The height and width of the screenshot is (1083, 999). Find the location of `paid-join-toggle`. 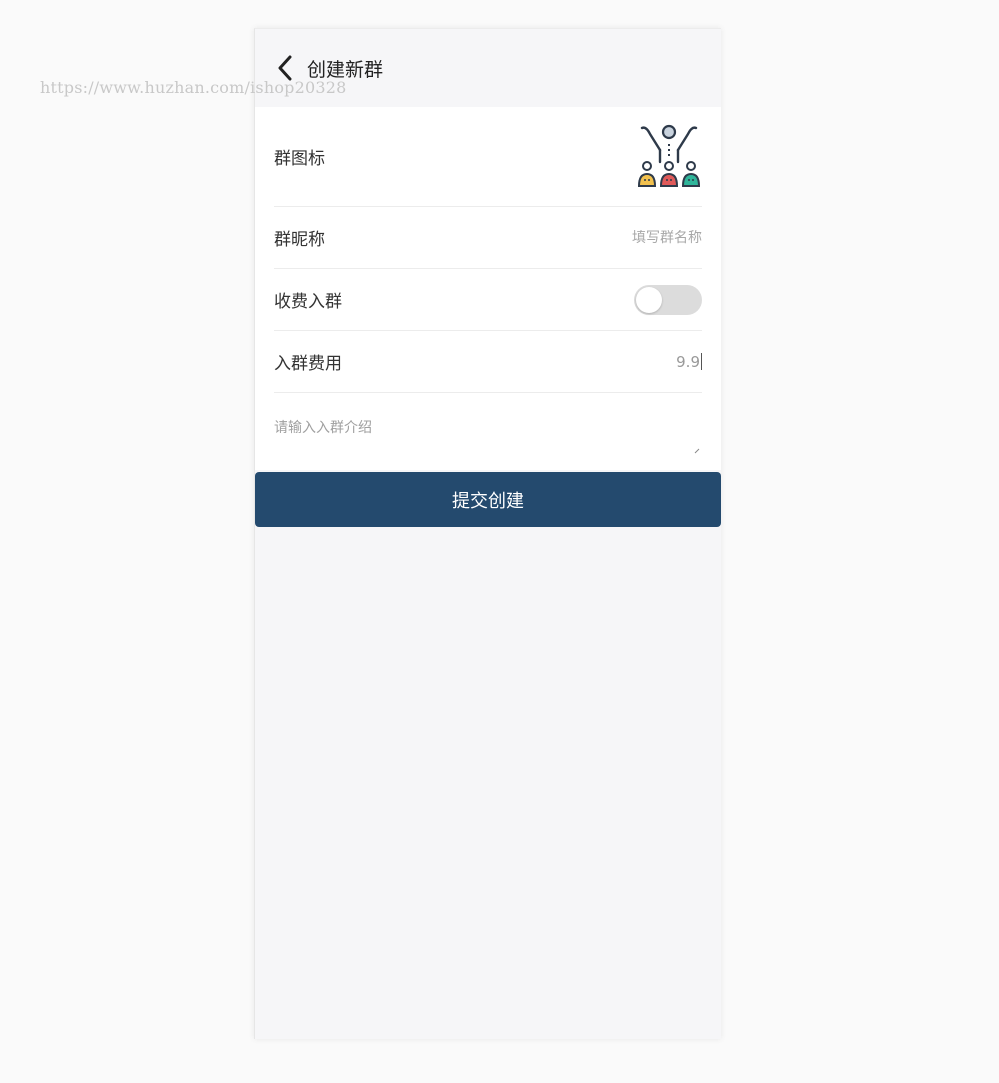

paid-join-toggle is located at coordinates (668, 299).